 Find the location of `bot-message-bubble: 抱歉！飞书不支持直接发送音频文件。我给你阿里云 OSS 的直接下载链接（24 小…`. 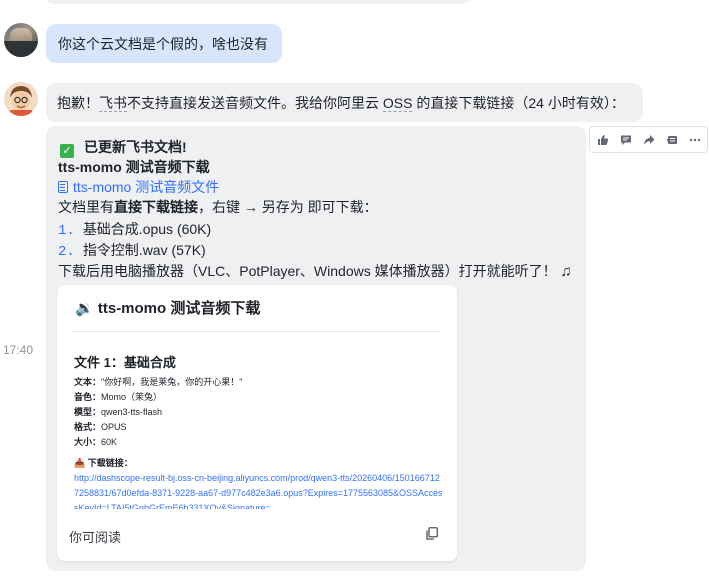

bot-message-bubble: 抱歉！飞书不支持直接发送音频文件。我给你阿里云 OSS 的直接下载链接（24 小… is located at coordinates (344, 102).